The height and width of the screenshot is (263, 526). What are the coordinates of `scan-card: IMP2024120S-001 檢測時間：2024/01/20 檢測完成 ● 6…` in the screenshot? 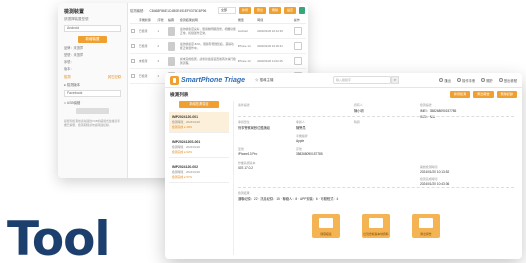 It's located at (199, 147).